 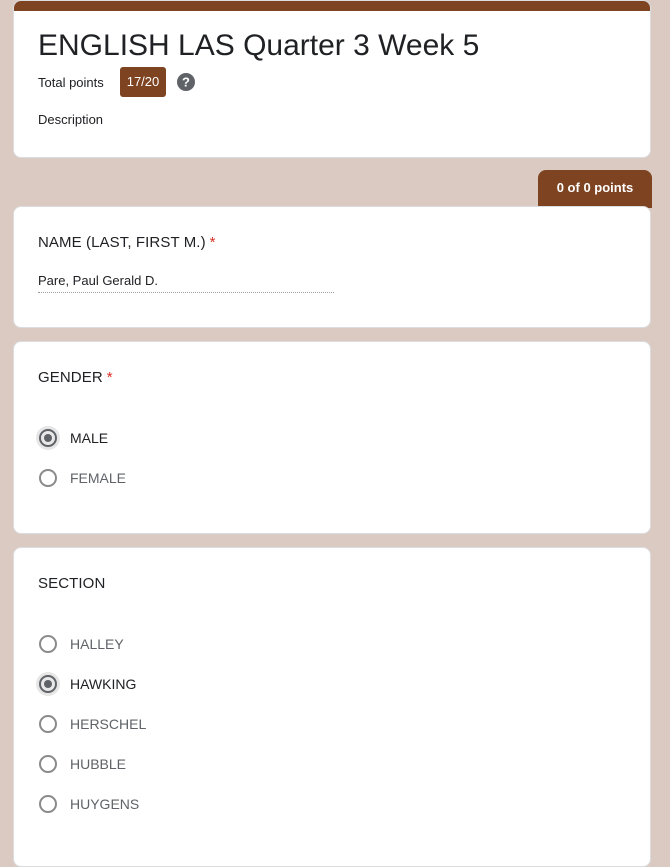 What do you see at coordinates (72, 583) in the screenshot?
I see `question-title: SECTION` at bounding box center [72, 583].